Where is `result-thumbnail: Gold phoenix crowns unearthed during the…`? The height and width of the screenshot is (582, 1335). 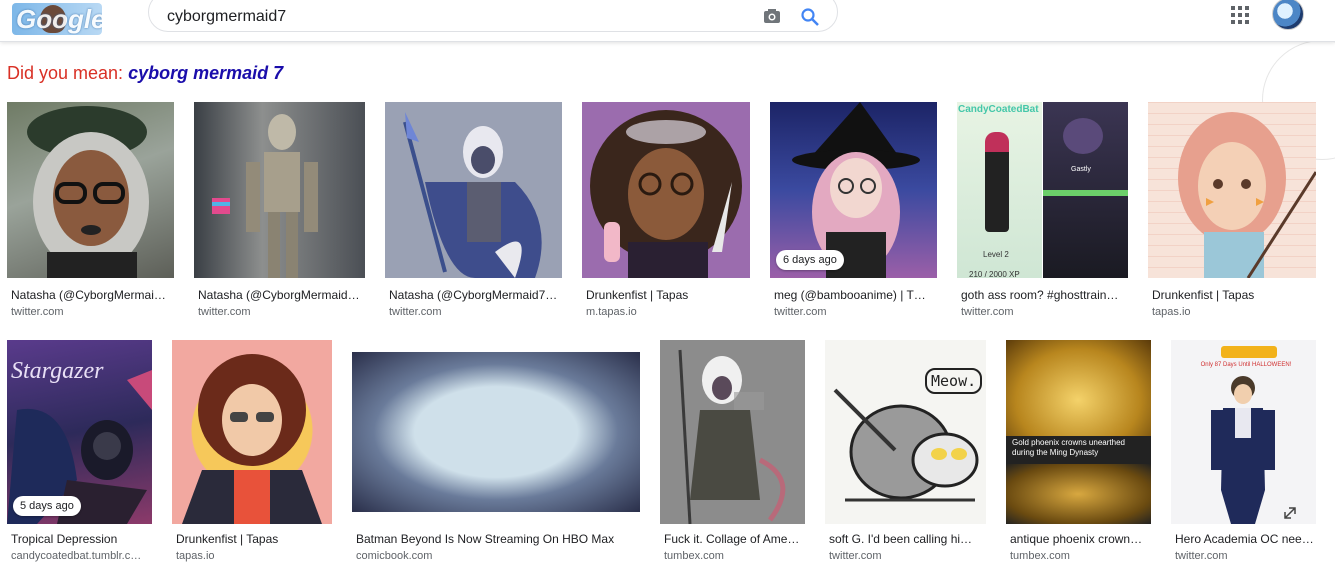
result-thumbnail: Gold phoenix crowns unearthed during the… is located at coordinates (1078, 432).